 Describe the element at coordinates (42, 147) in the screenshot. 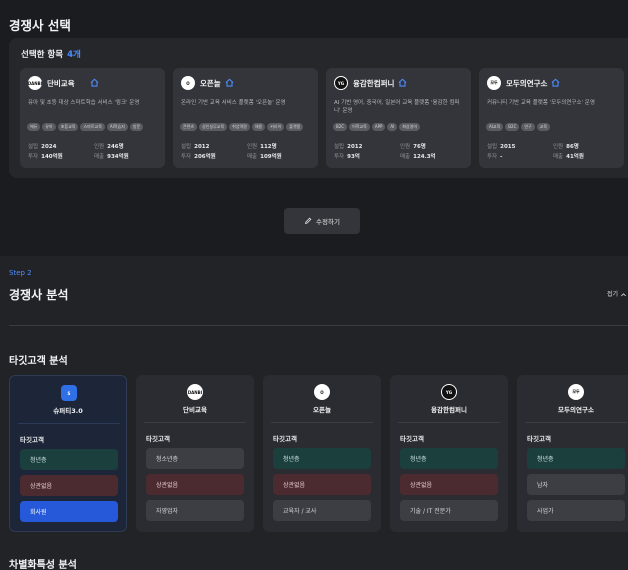

I see `founded-stat: 설립 2024` at that location.